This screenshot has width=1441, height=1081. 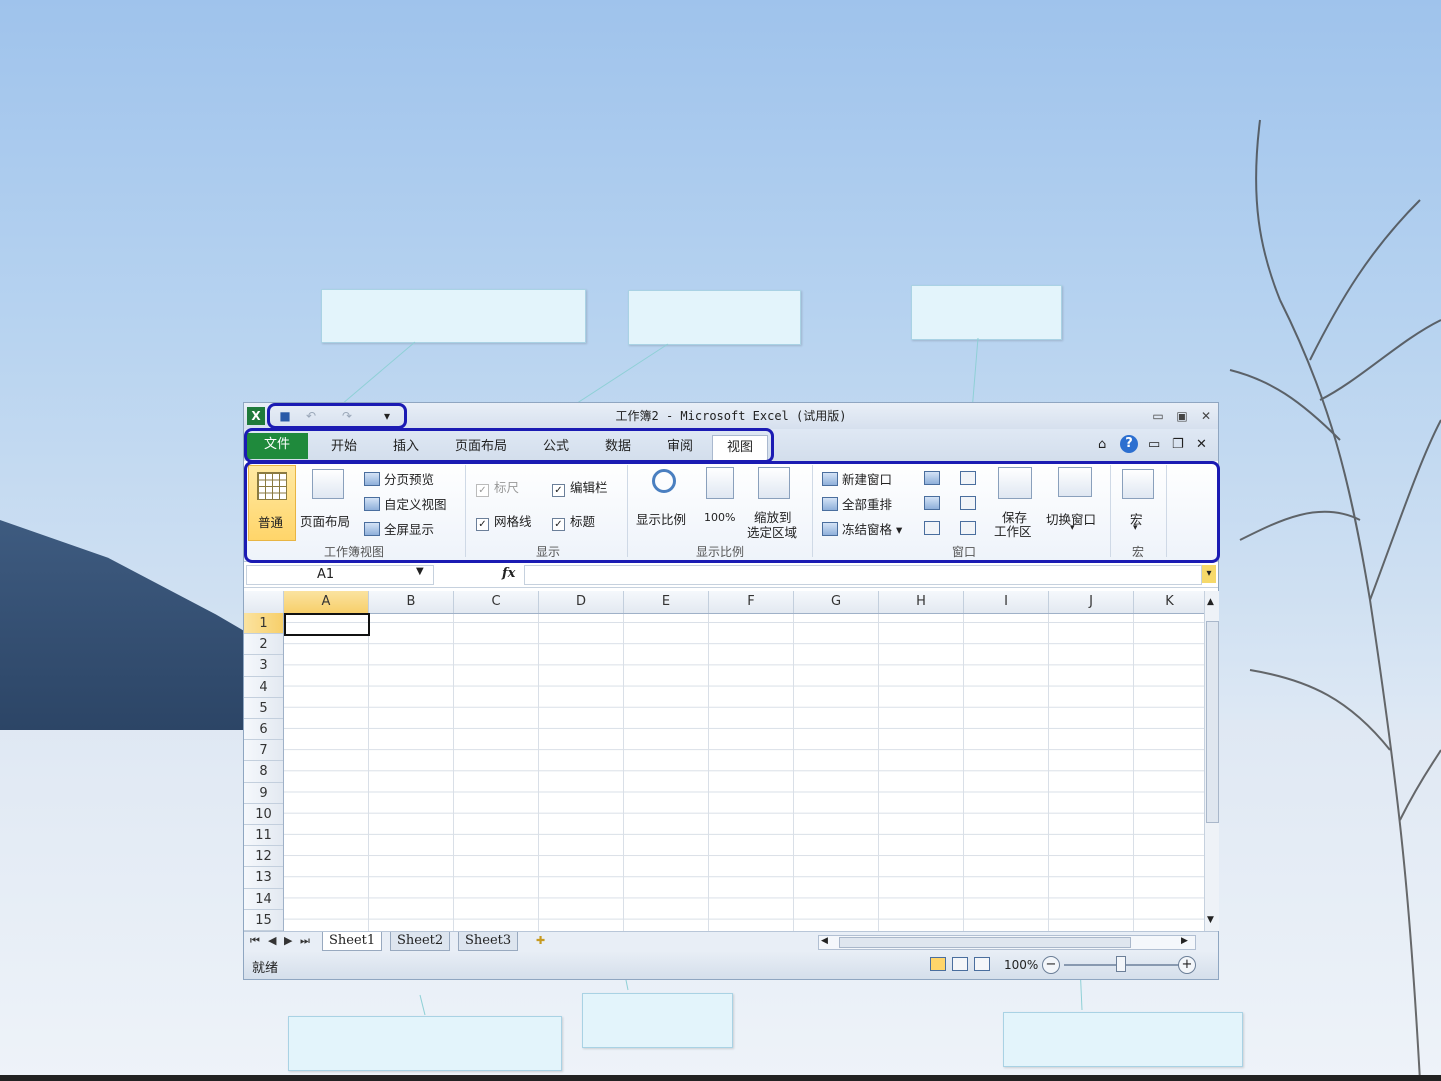 I want to click on column-header: F, so click(x=751, y=602).